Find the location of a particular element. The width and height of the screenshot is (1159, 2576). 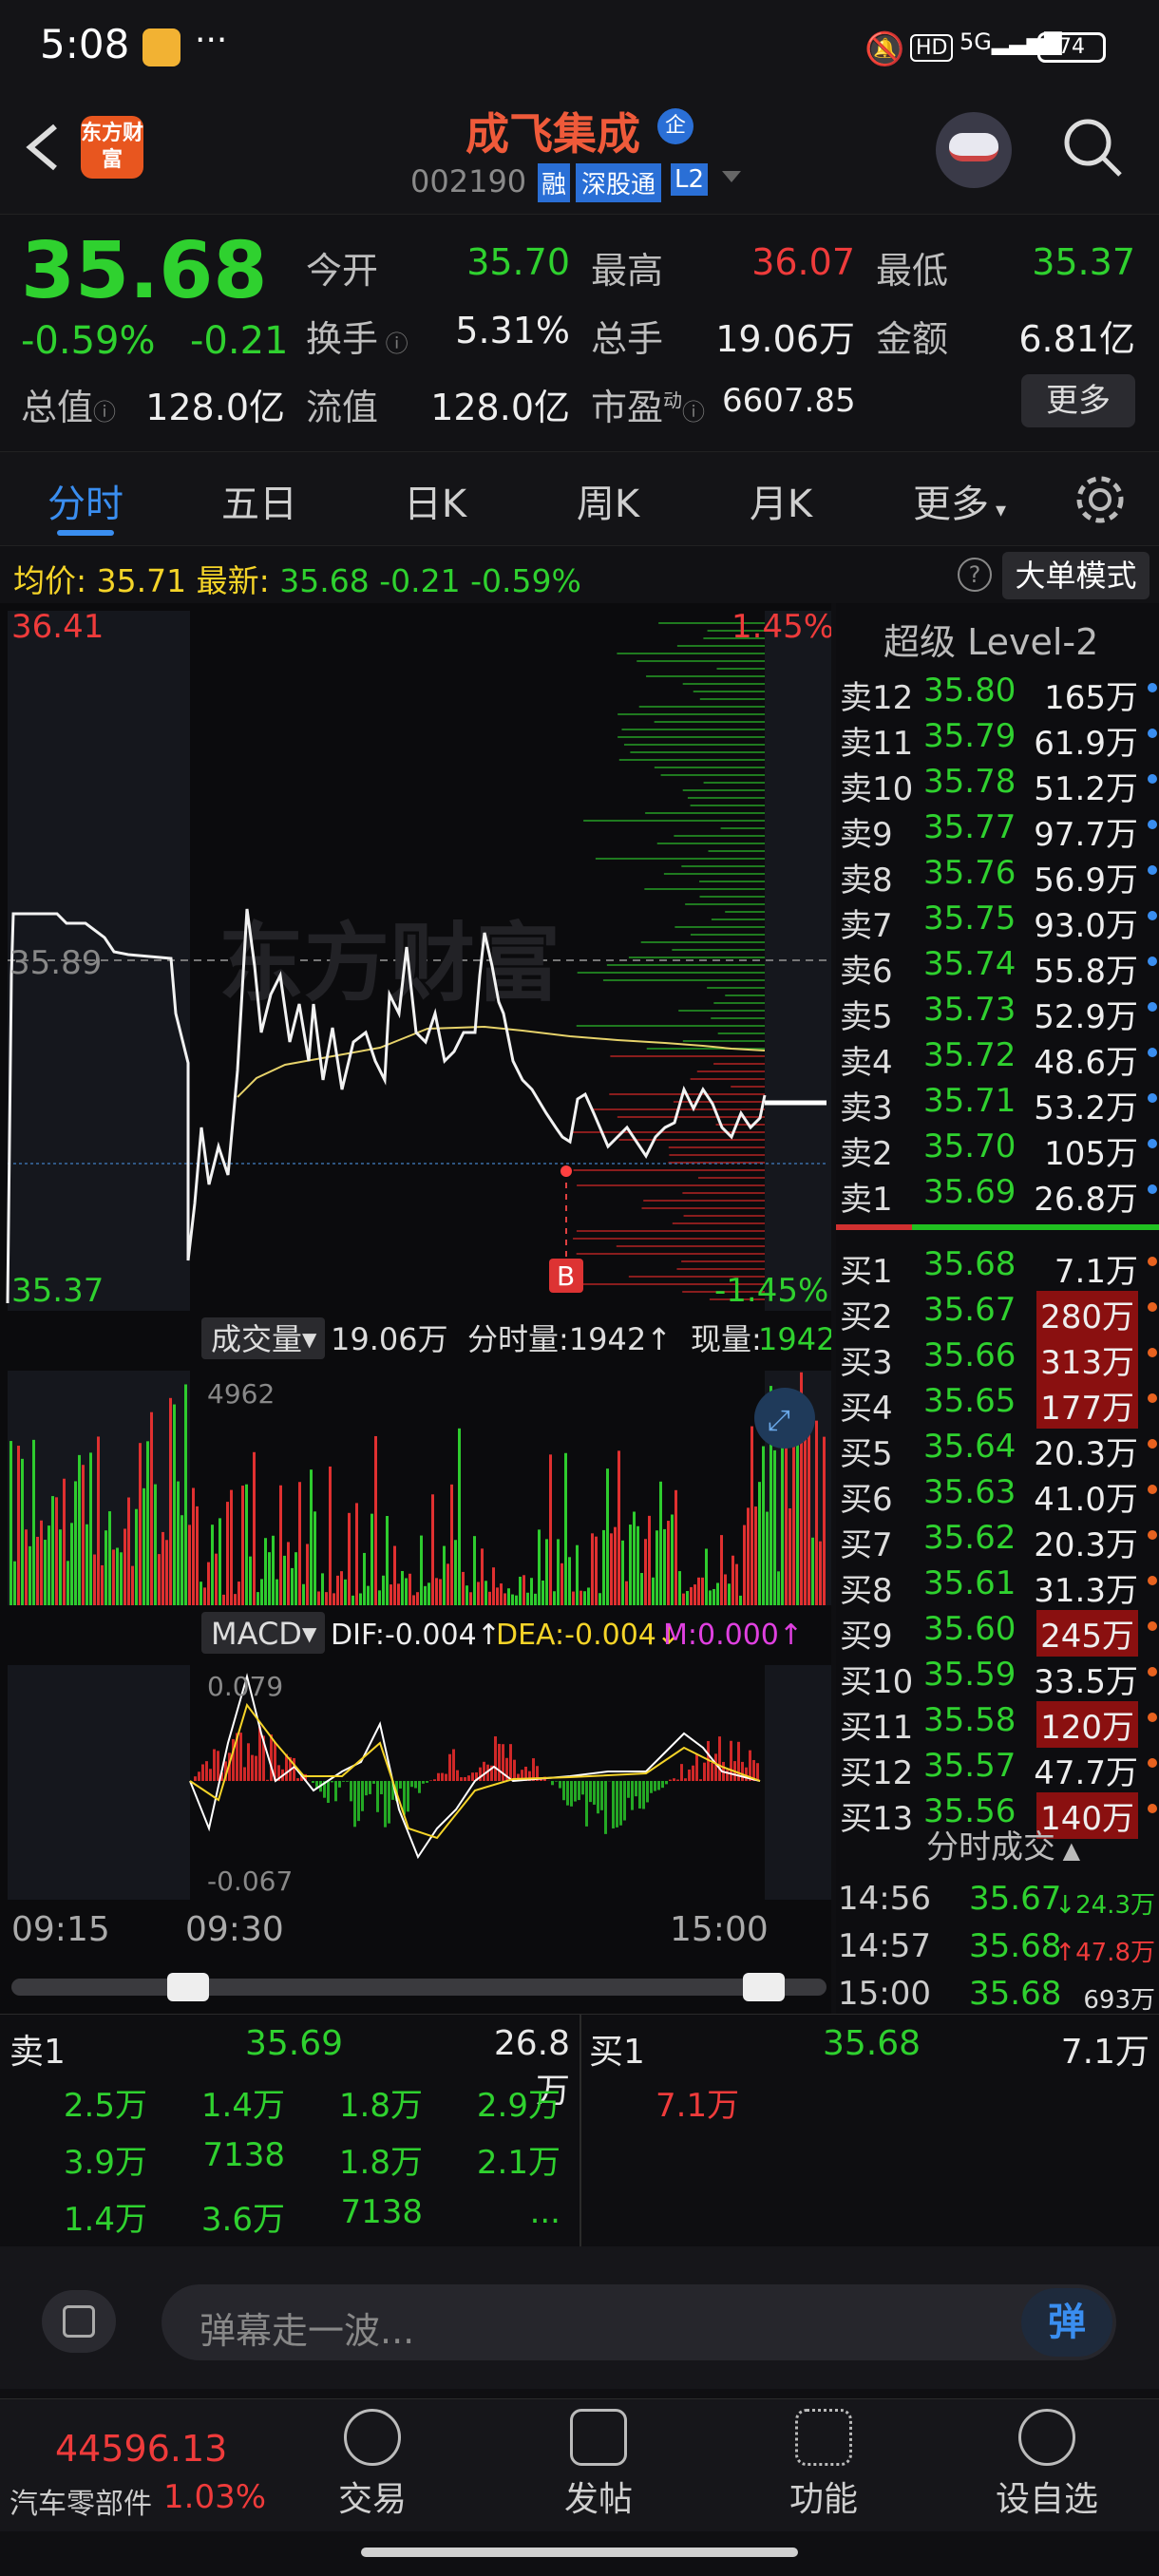

chevron-left-icon is located at coordinates (42, 147).